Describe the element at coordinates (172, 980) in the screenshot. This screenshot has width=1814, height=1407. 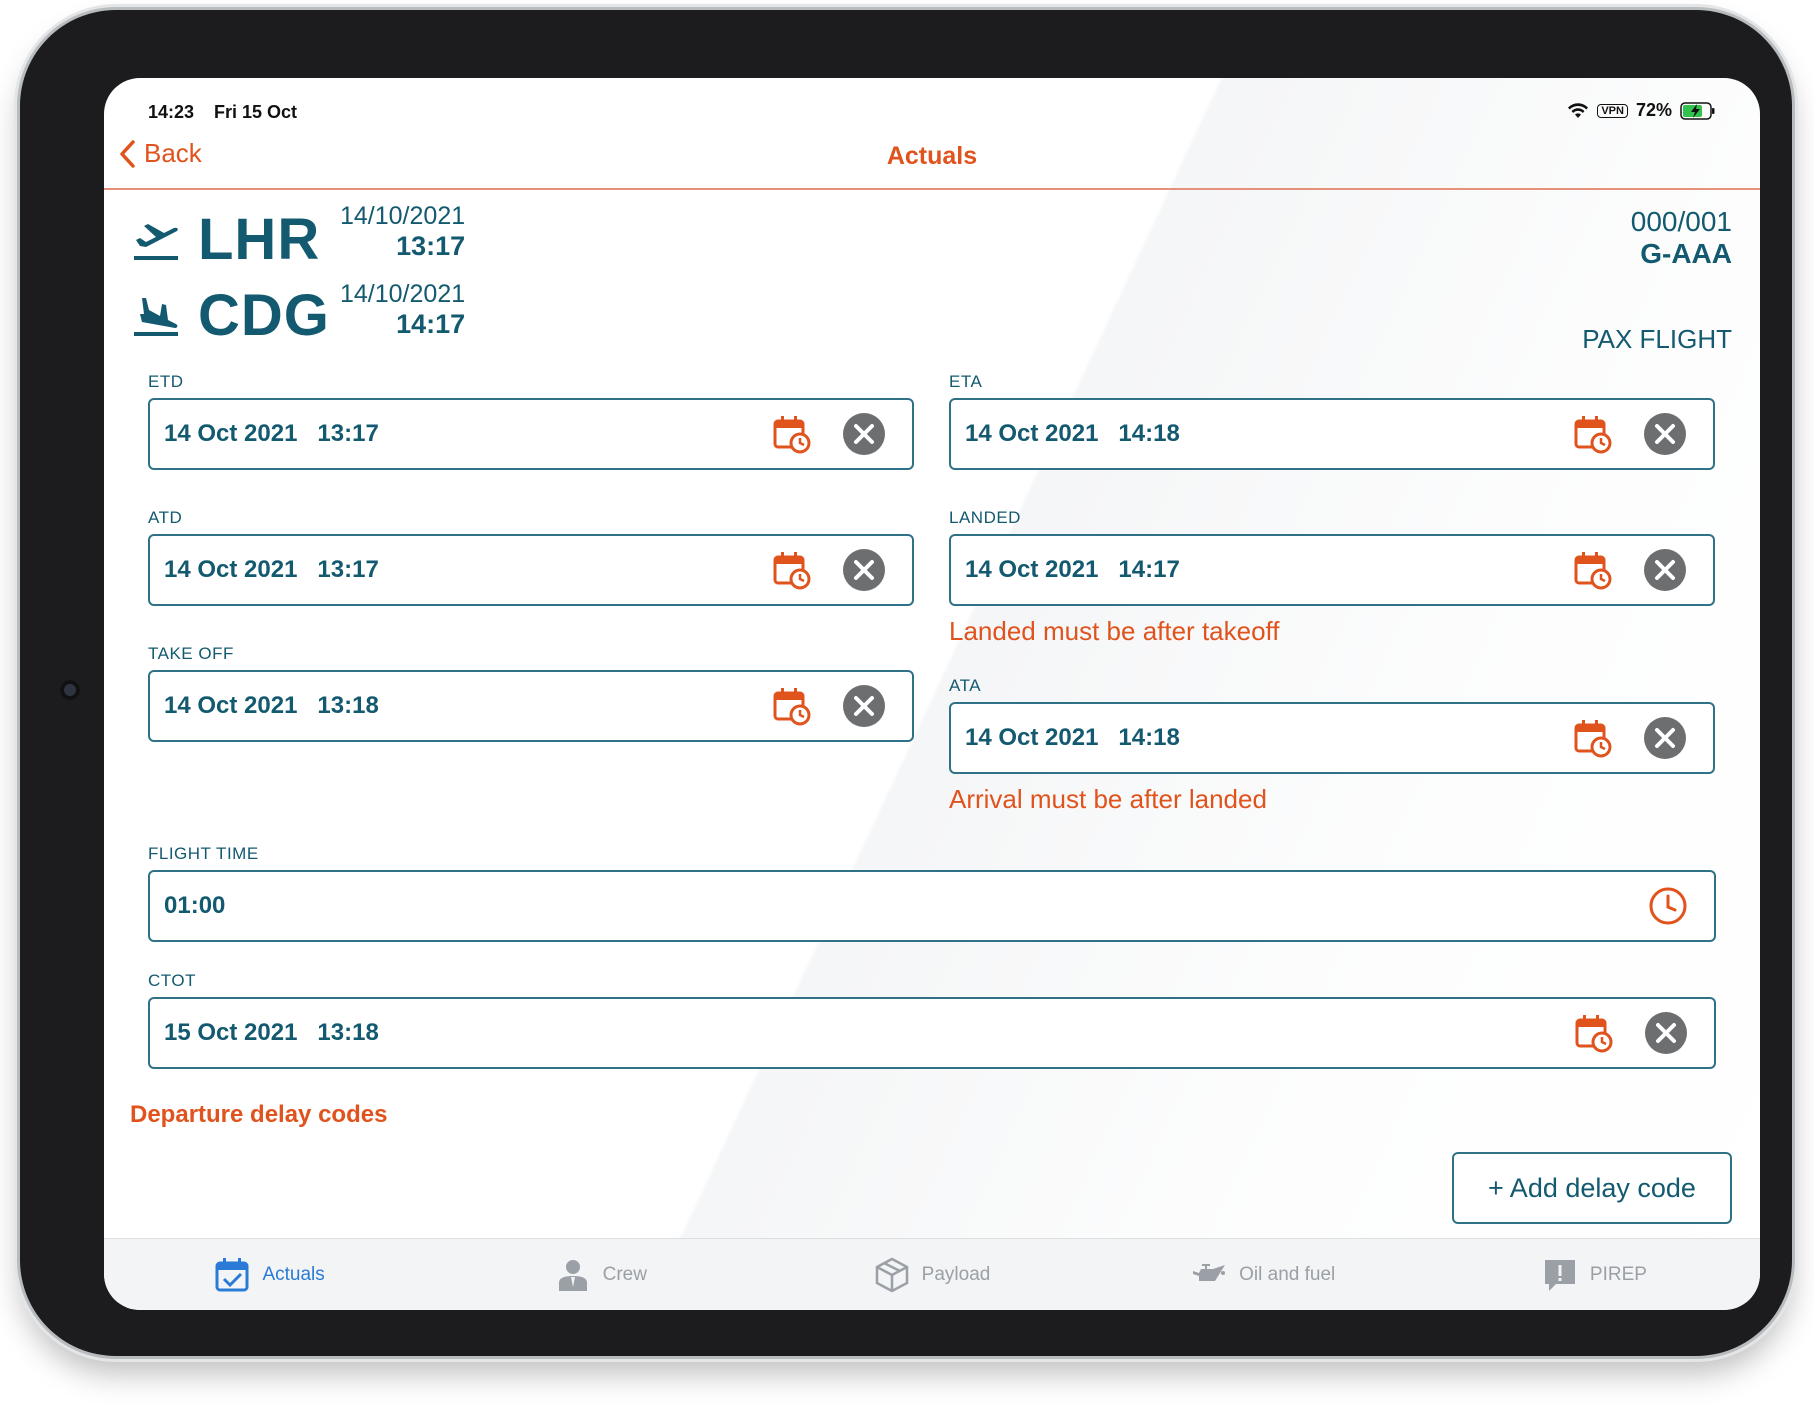
I see `ctot-label: CTOT` at that location.